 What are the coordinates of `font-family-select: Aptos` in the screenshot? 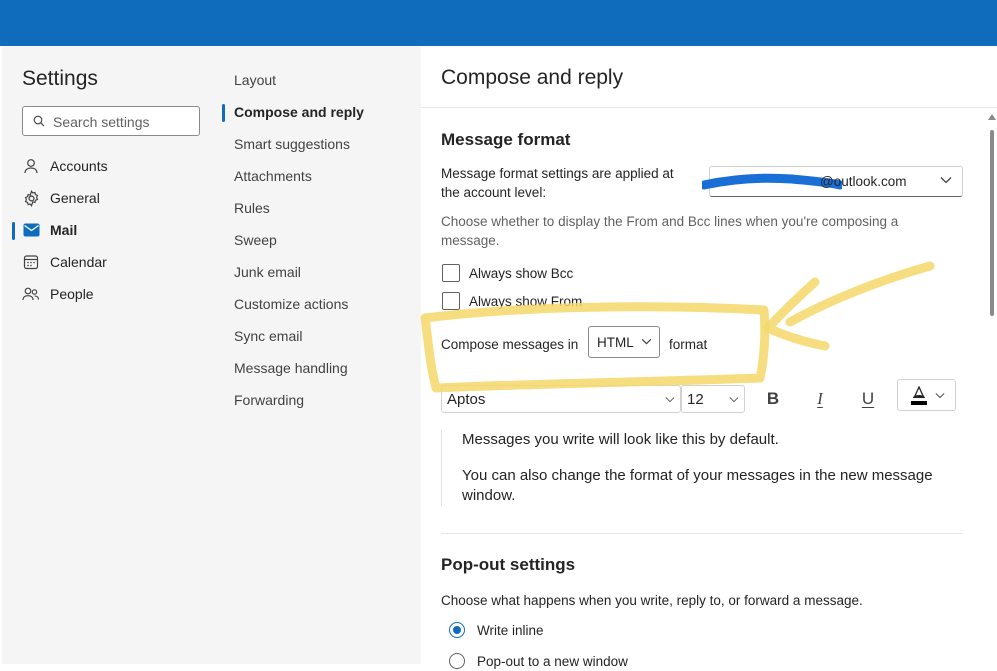 It's located at (561, 399).